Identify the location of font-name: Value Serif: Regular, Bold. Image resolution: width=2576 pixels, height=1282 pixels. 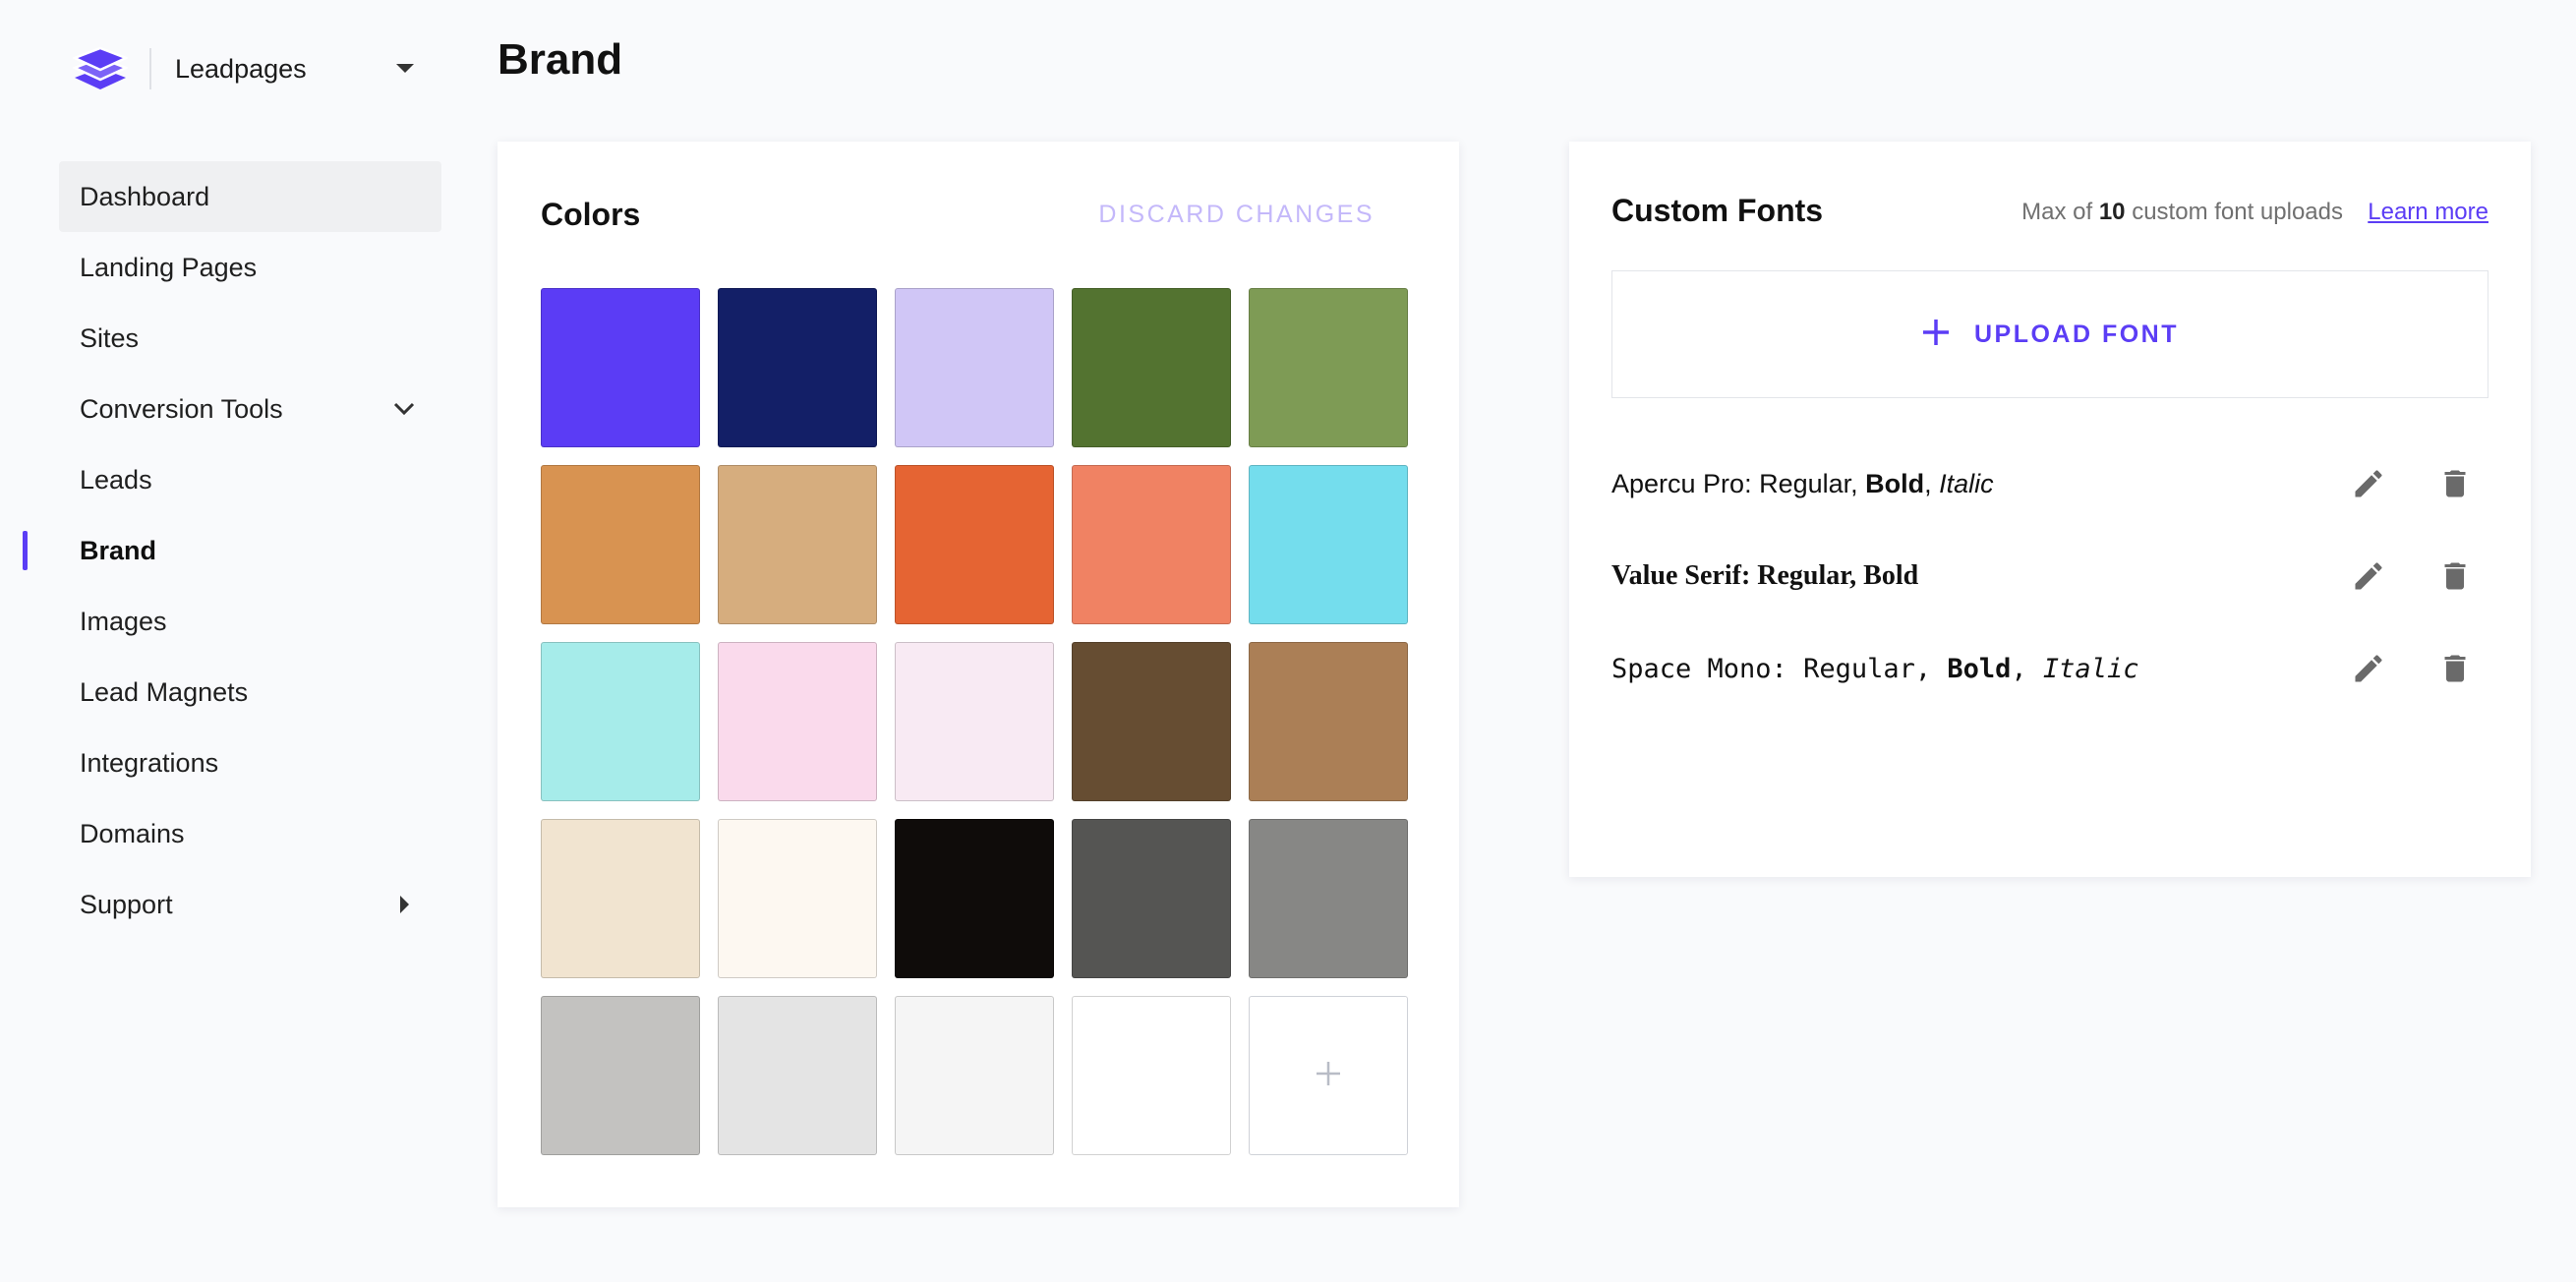
(1765, 575).